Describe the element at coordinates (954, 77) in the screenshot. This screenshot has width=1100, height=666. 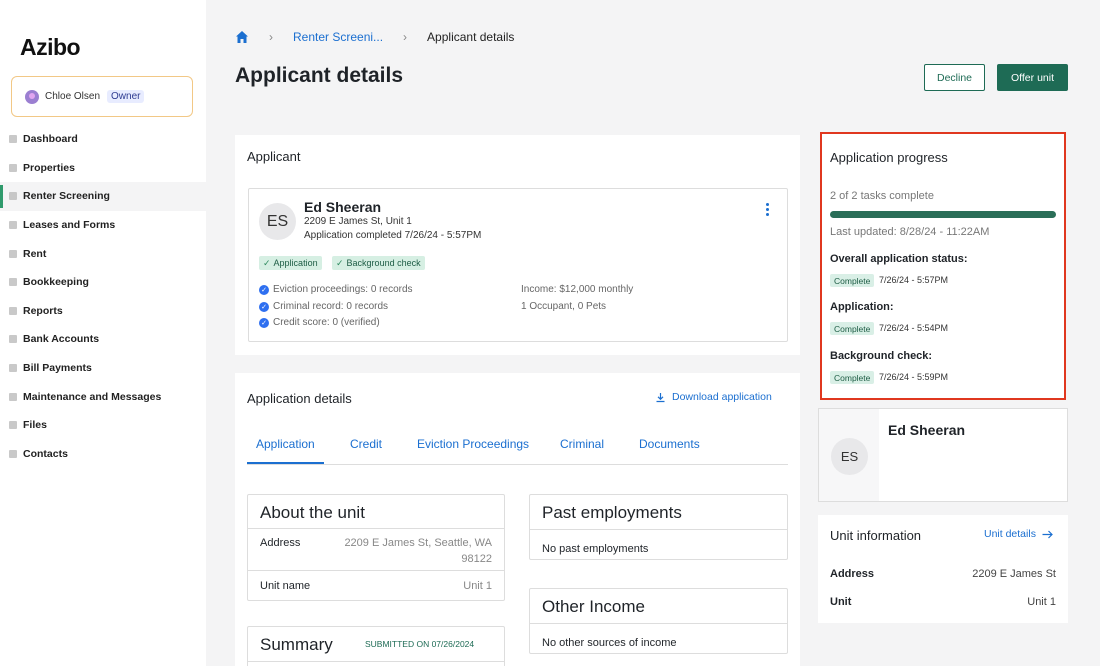
I see `decline-button: Decline` at that location.